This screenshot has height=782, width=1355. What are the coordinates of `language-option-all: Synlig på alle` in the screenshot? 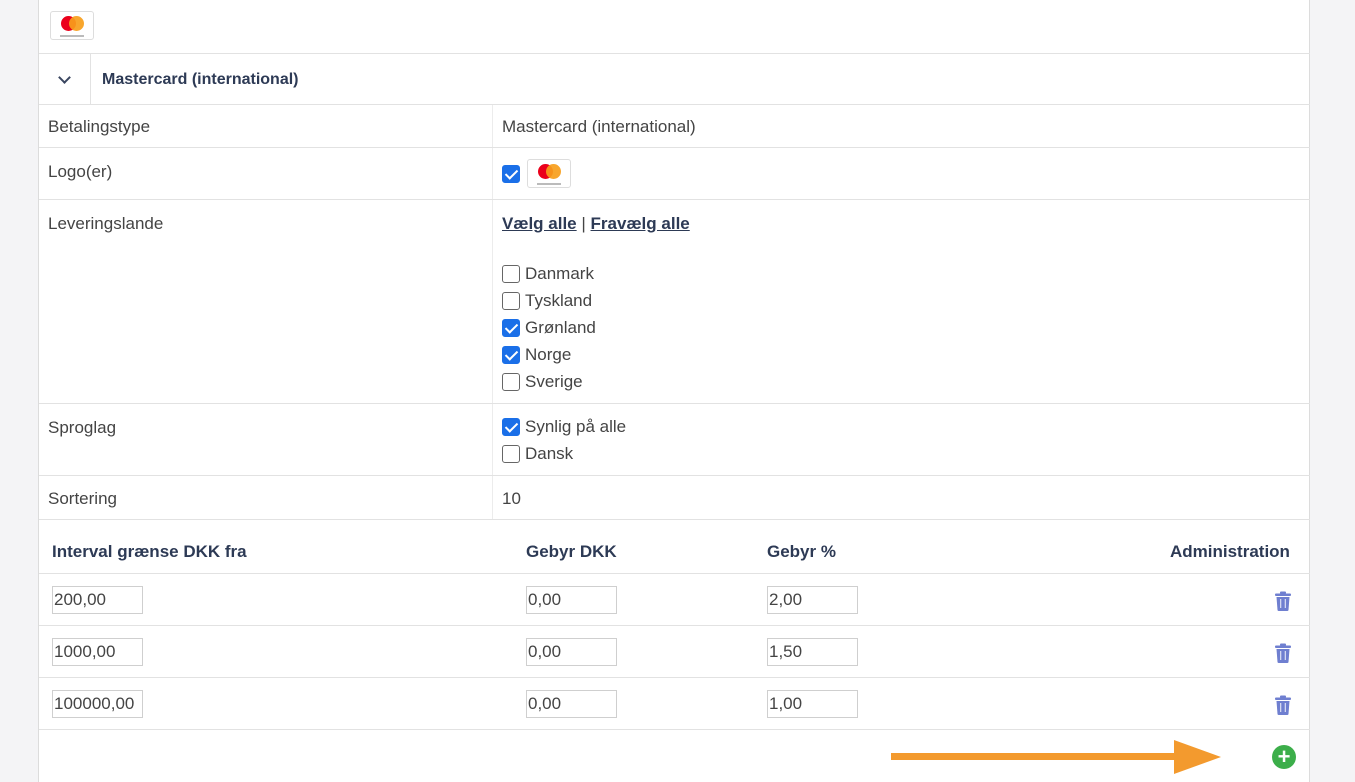 It's located at (564, 427).